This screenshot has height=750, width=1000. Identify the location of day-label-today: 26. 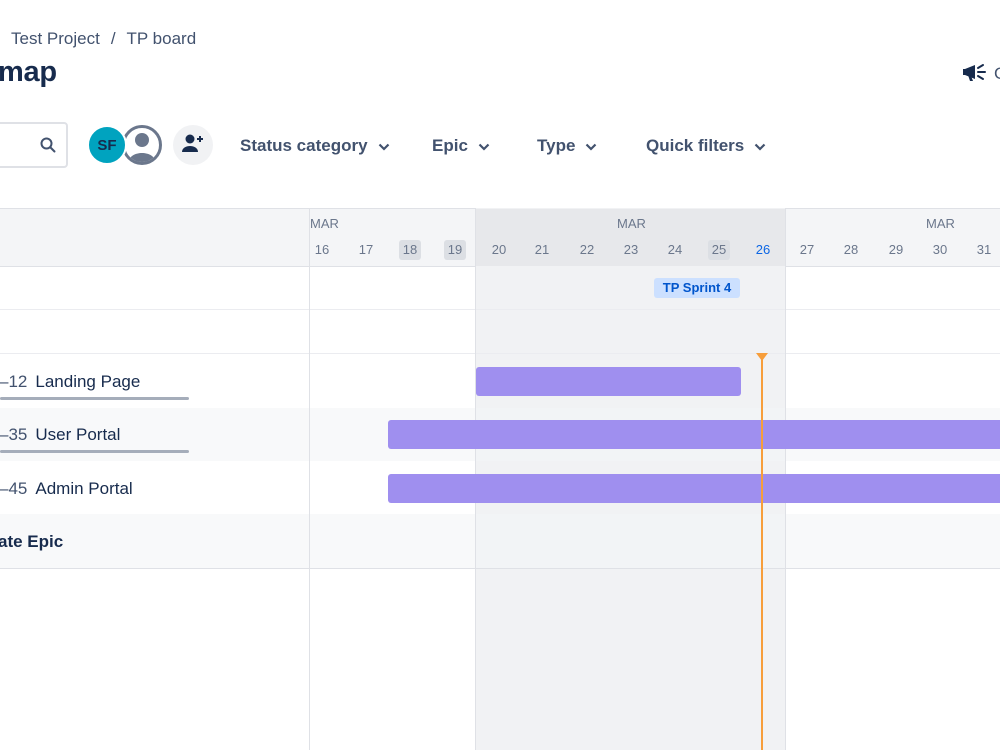
(763, 249).